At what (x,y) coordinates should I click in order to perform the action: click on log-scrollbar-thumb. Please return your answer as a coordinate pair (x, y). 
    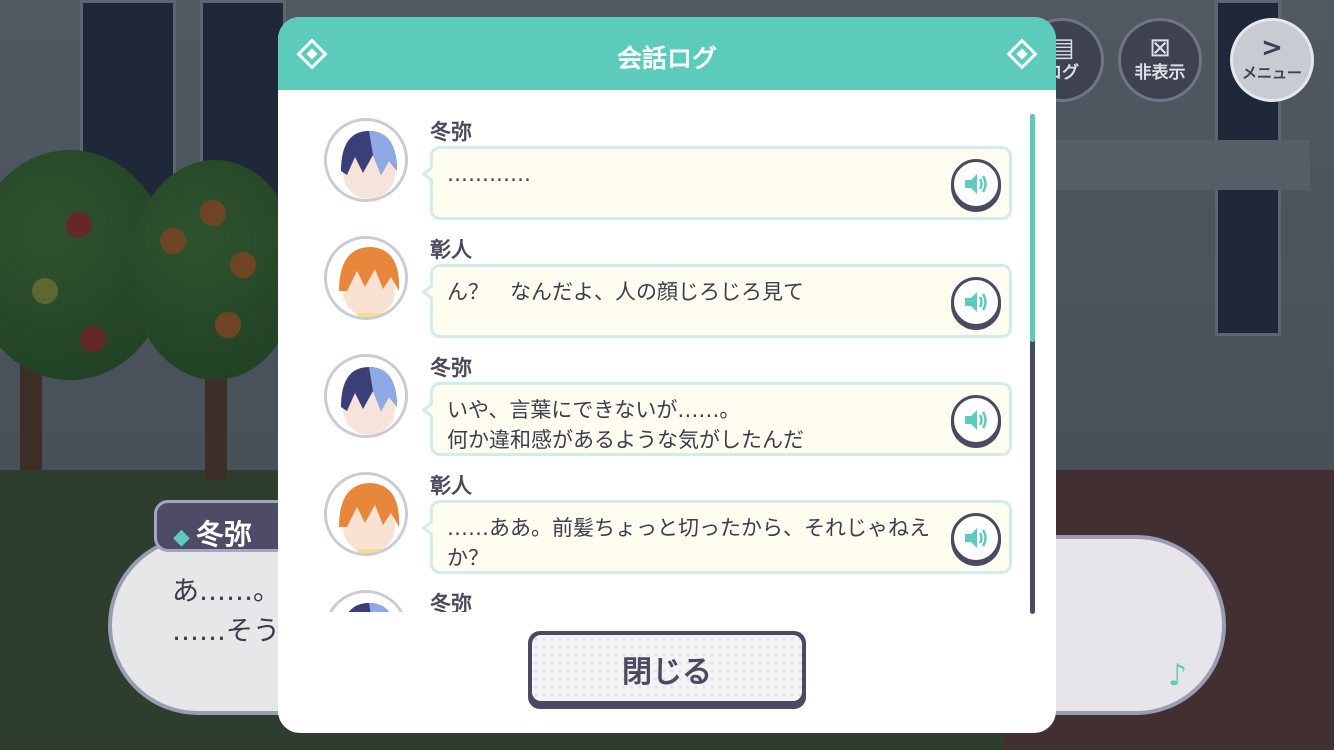
    Looking at the image, I should click on (1032, 228).